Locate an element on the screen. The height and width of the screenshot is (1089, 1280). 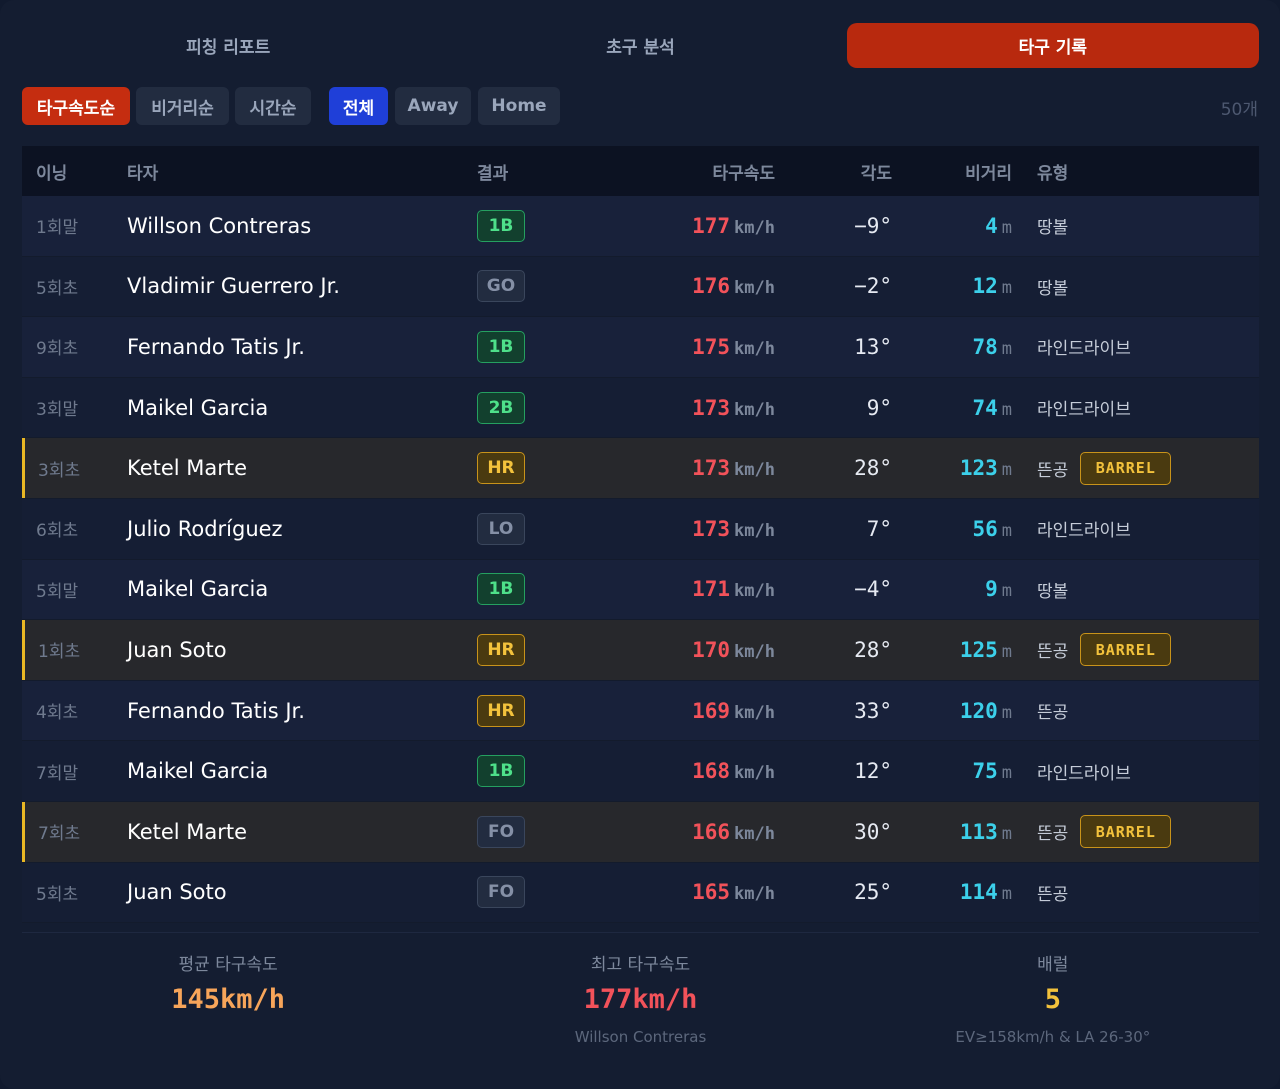
sort-ev-button: 타구속도순 is located at coordinates (76, 106).